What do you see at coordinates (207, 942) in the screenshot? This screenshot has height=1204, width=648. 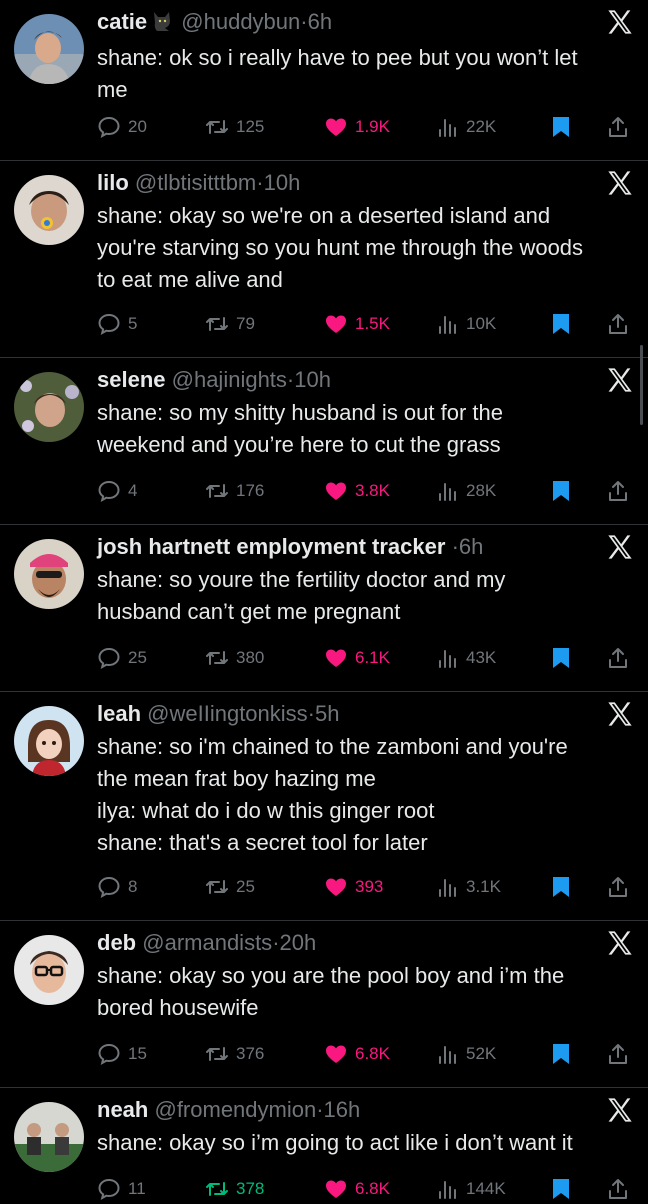 I see `user-handle: @armandists` at bounding box center [207, 942].